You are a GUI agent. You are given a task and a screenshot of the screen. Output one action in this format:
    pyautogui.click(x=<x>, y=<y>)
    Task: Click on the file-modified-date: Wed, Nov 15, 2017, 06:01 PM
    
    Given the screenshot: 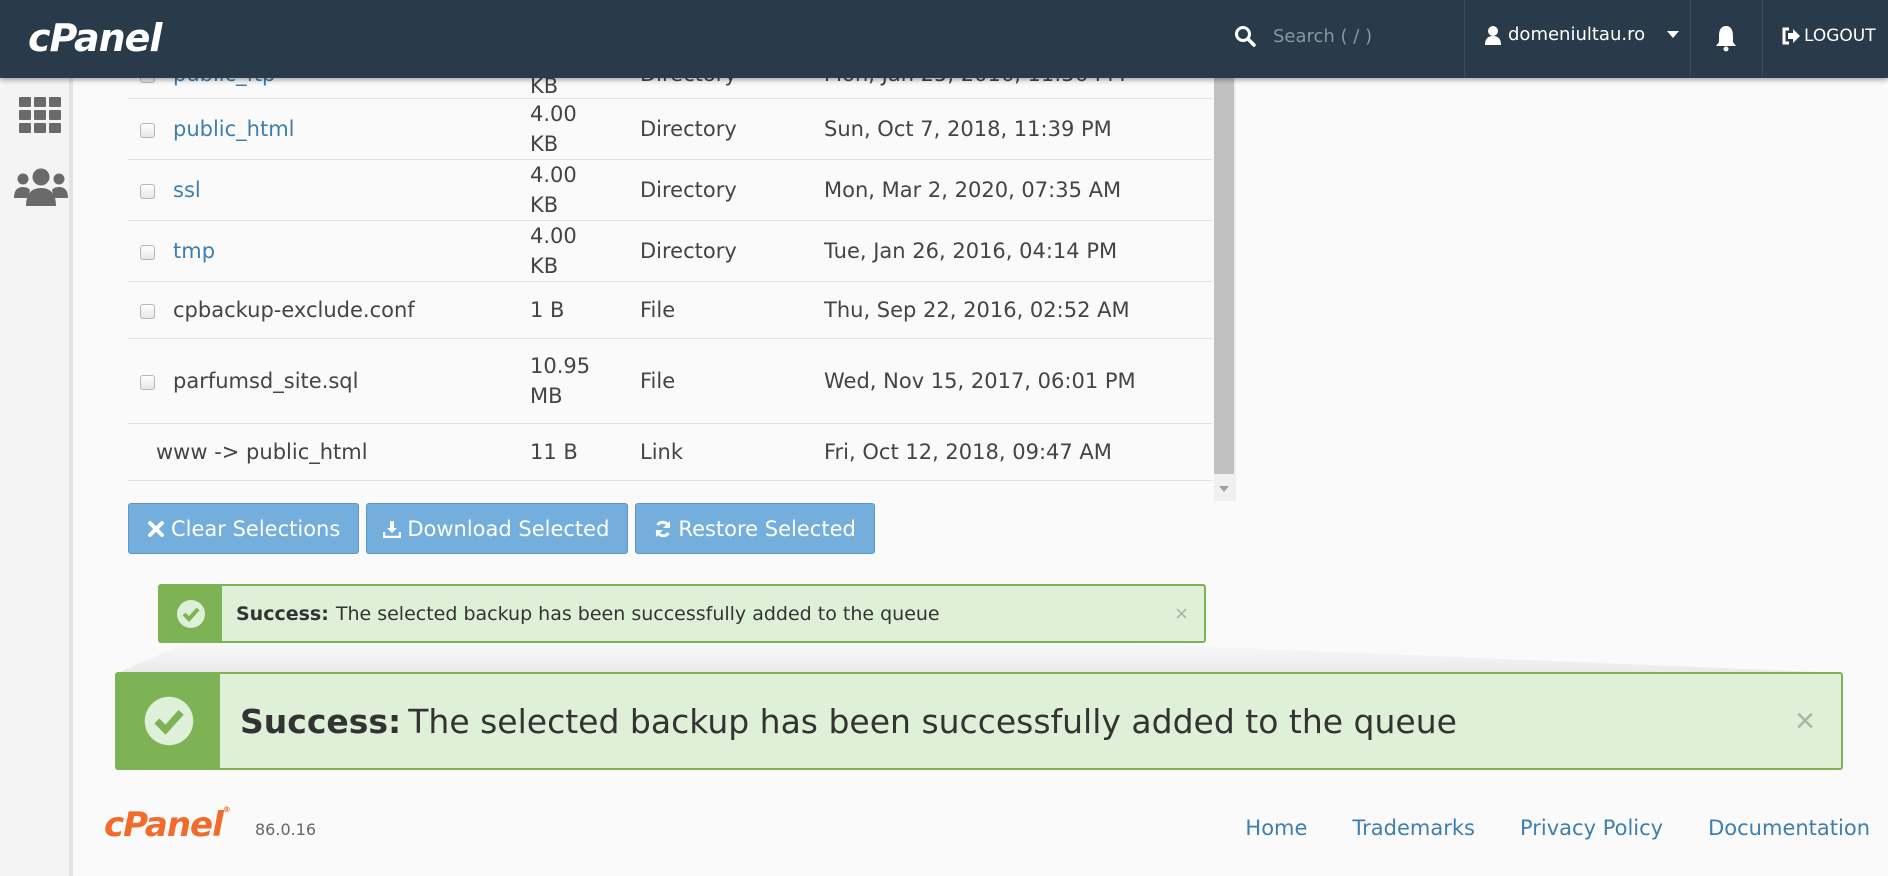 What is the action you would take?
    pyautogui.click(x=980, y=381)
    